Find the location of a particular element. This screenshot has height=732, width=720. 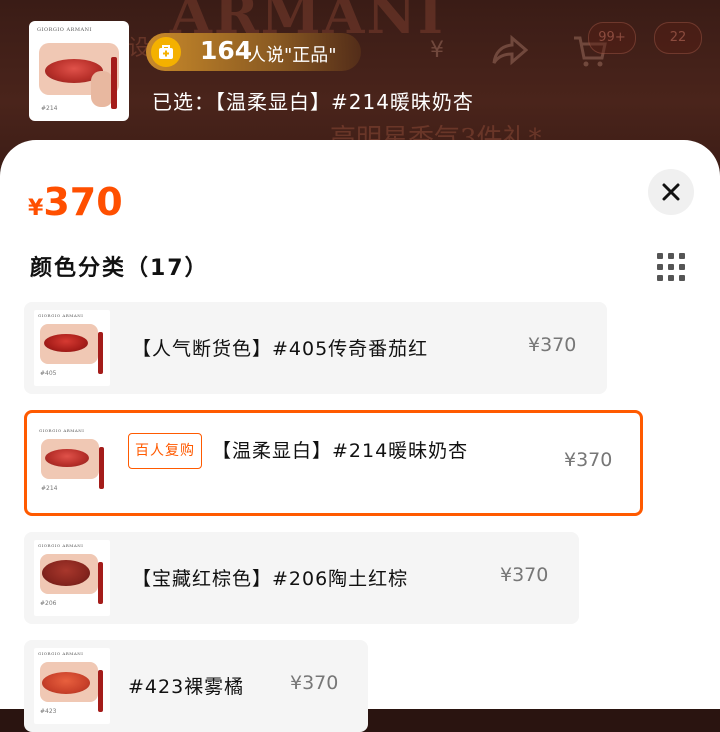

price-display: ¥370 is located at coordinates (75, 202).